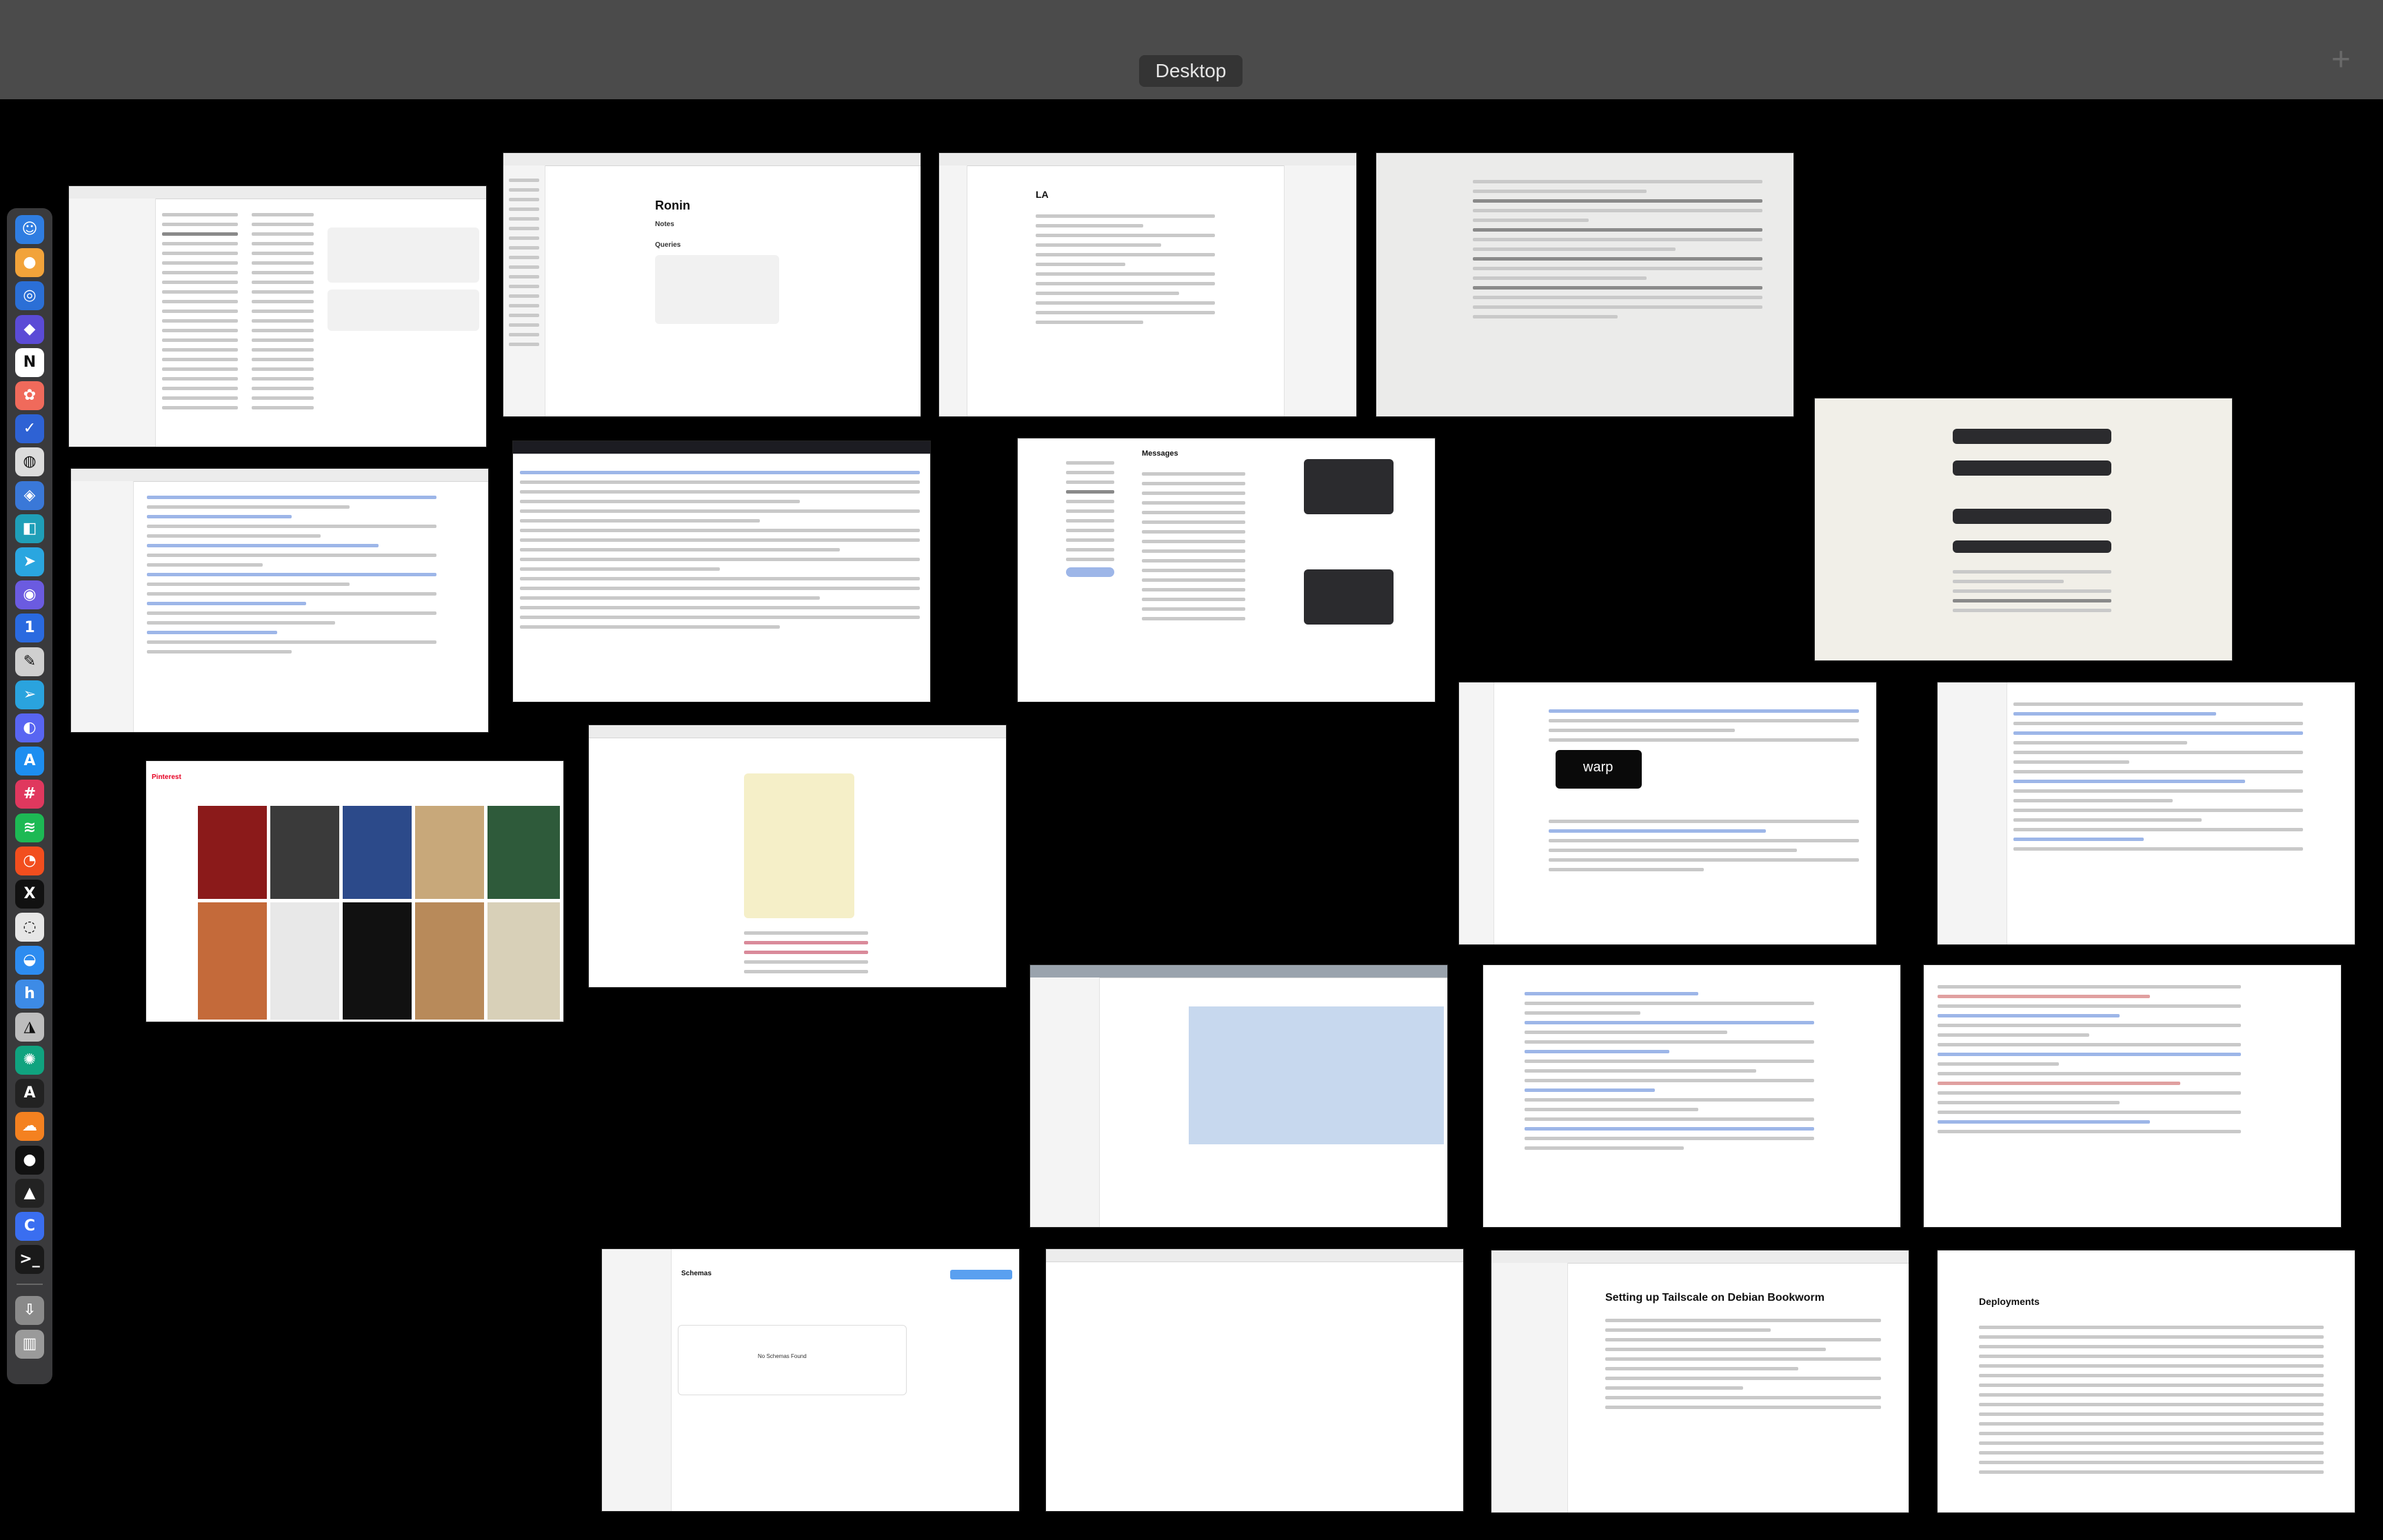  I want to click on warp-banner: warp, so click(1599, 770).